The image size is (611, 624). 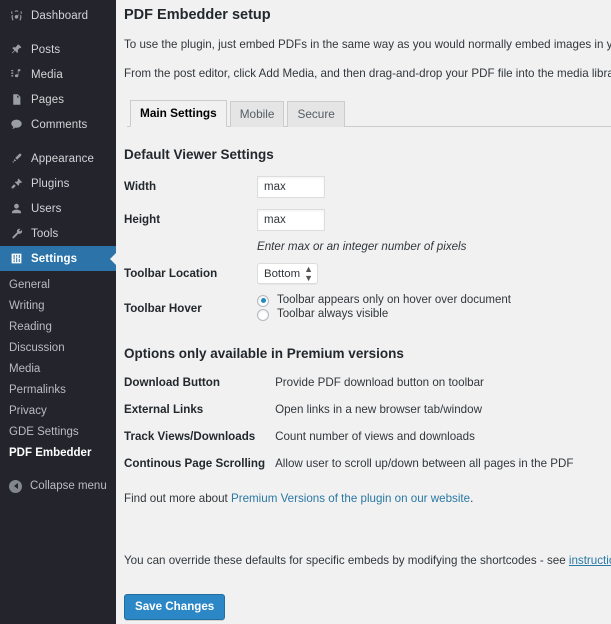 I want to click on sidebar-item-label: Settings, so click(x=54, y=258).